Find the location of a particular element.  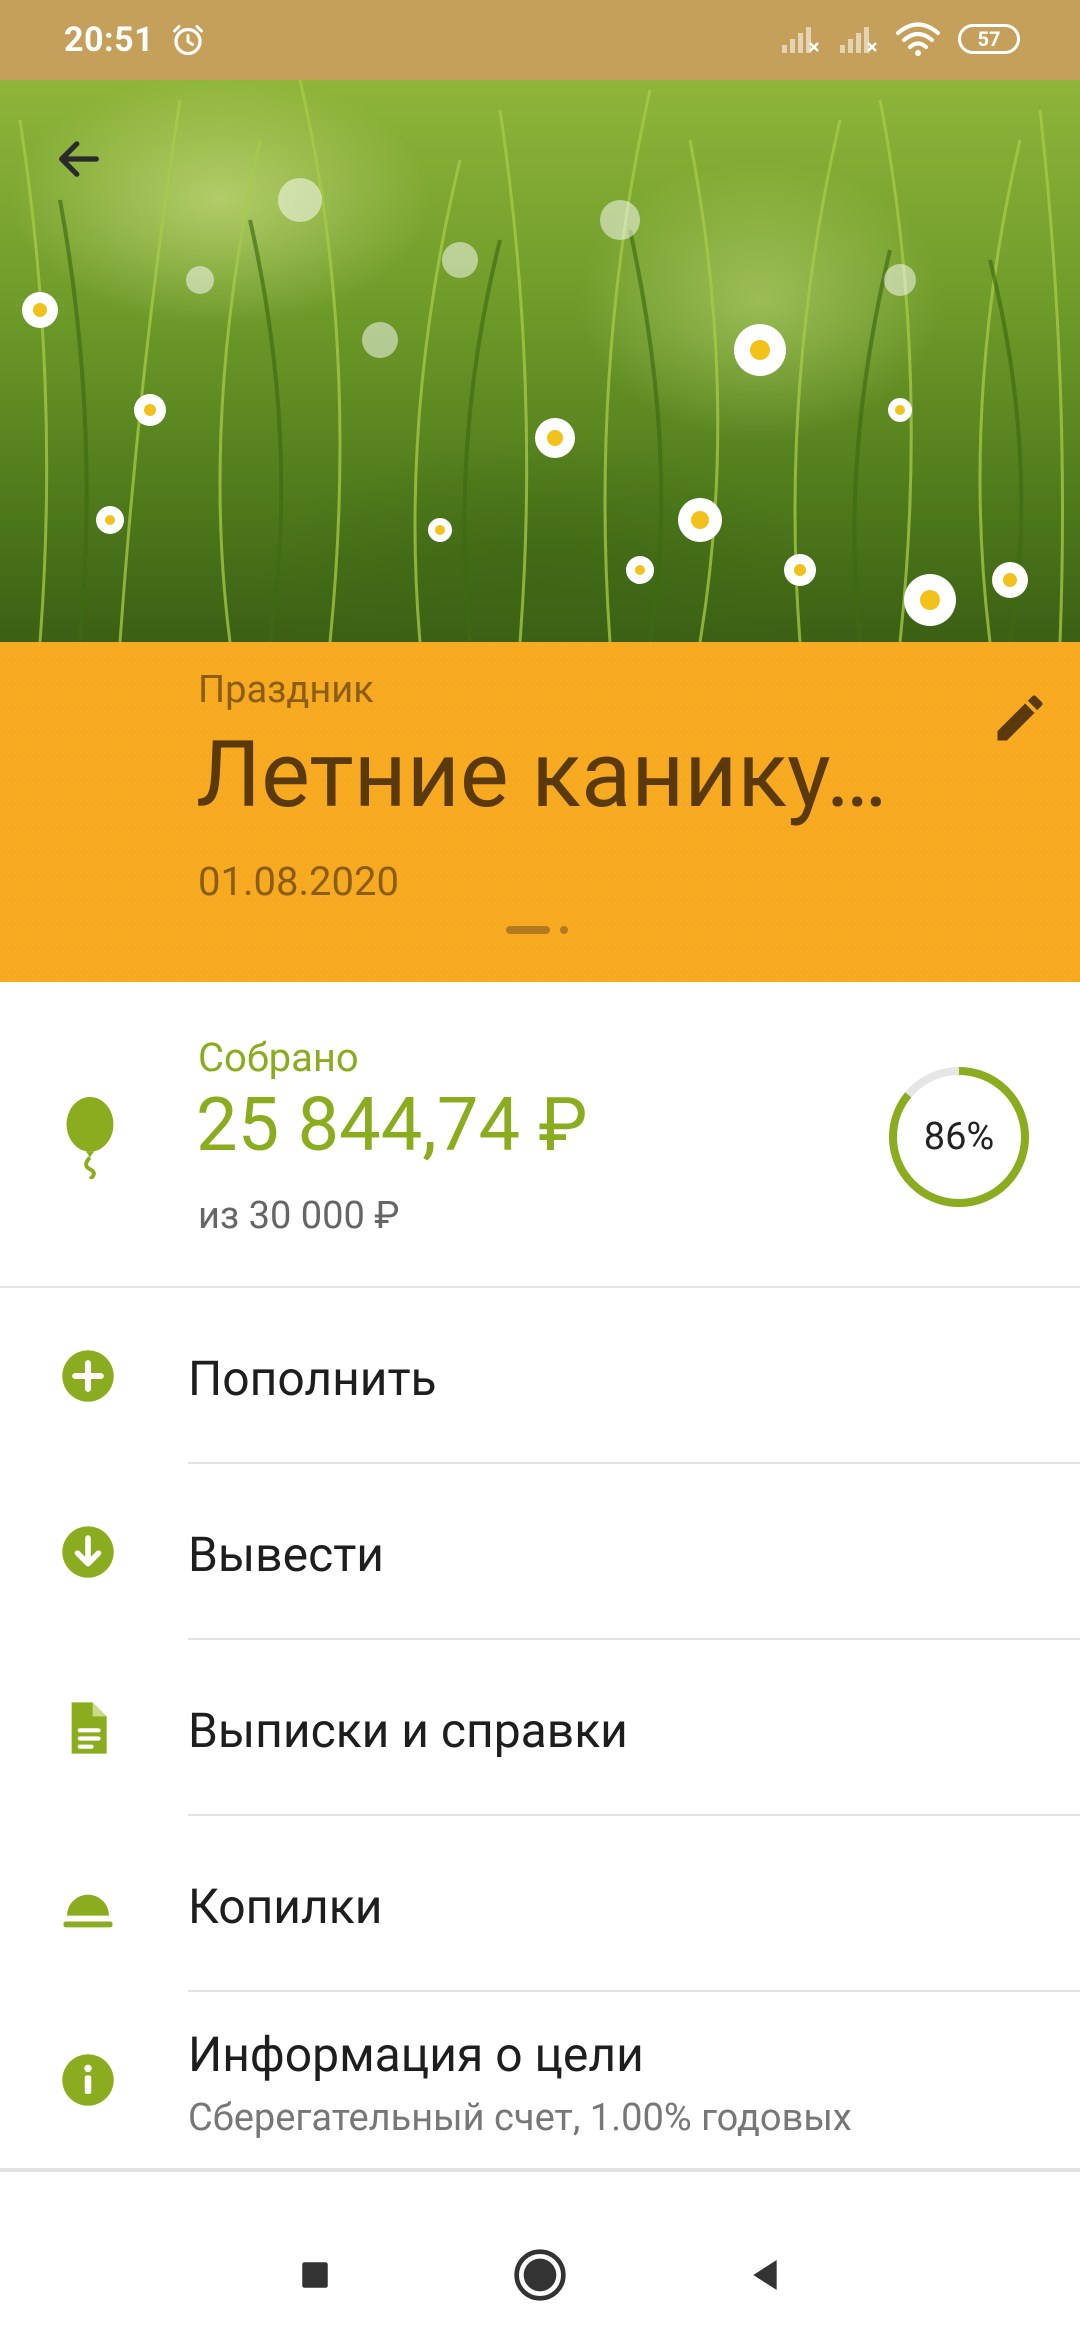

back-triangle-icon is located at coordinates (765, 2275).